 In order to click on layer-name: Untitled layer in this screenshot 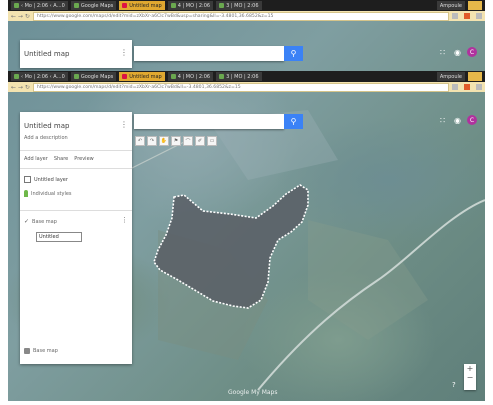, I will do `click(51, 180)`.